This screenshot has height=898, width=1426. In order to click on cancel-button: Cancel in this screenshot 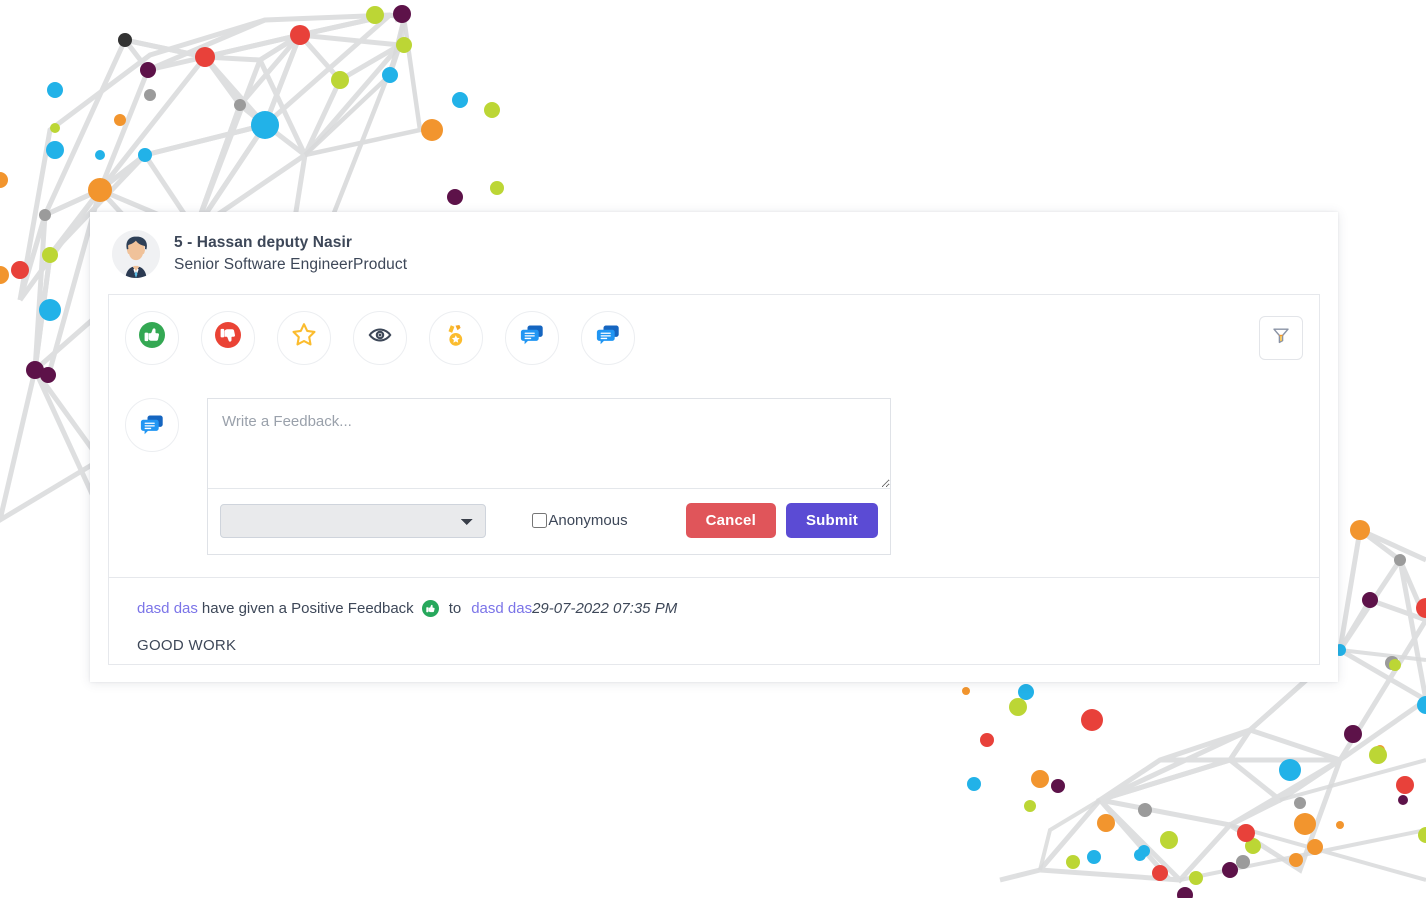, I will do `click(730, 520)`.